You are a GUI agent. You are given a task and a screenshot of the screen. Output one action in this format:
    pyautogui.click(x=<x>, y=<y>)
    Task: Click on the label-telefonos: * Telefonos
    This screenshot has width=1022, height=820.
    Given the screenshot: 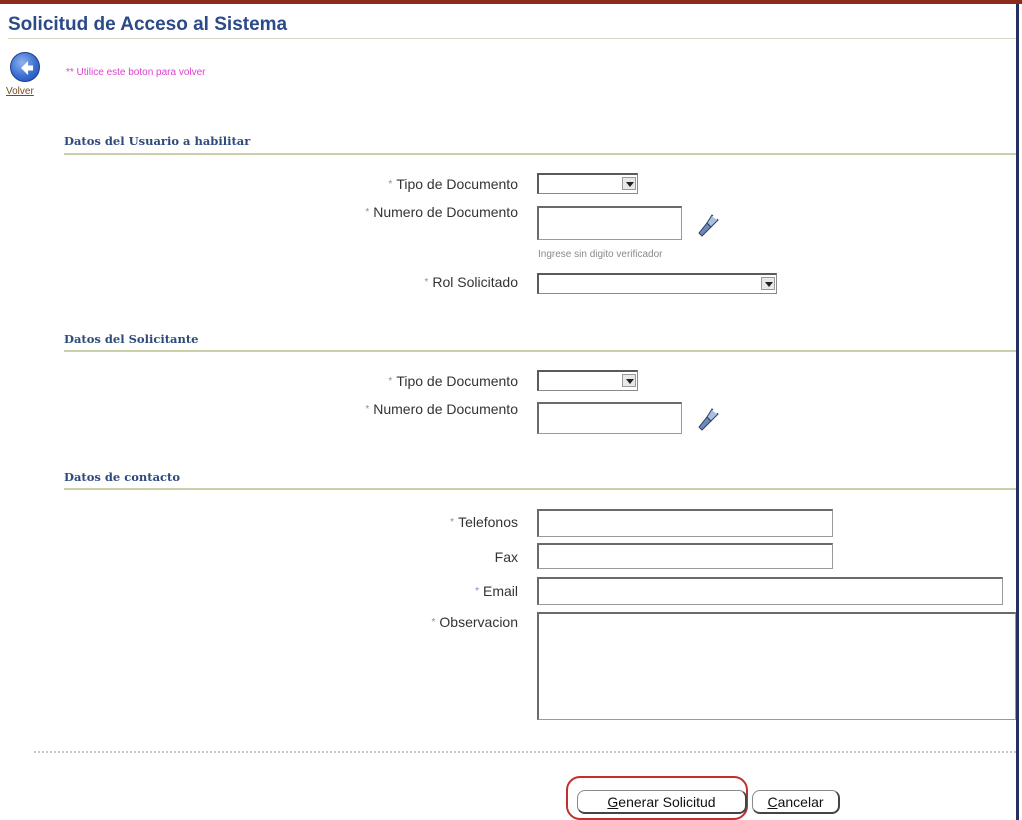 What is the action you would take?
    pyautogui.click(x=484, y=522)
    